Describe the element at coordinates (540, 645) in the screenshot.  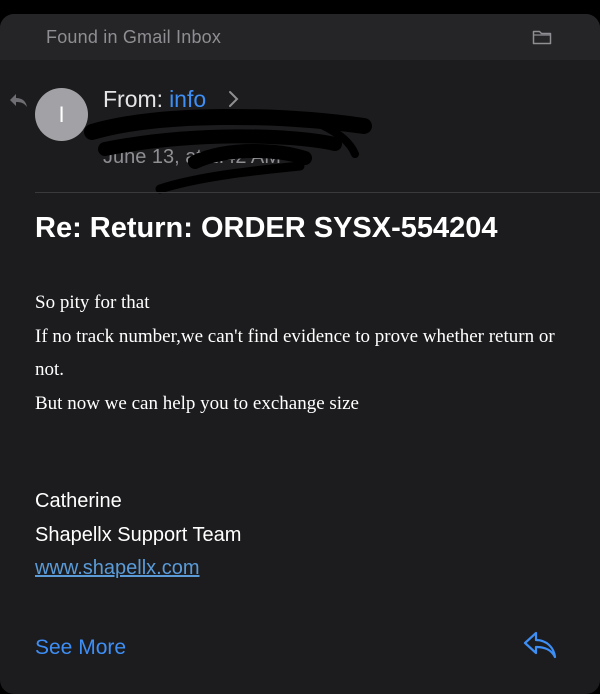
I see `reply-arrow-icon` at that location.